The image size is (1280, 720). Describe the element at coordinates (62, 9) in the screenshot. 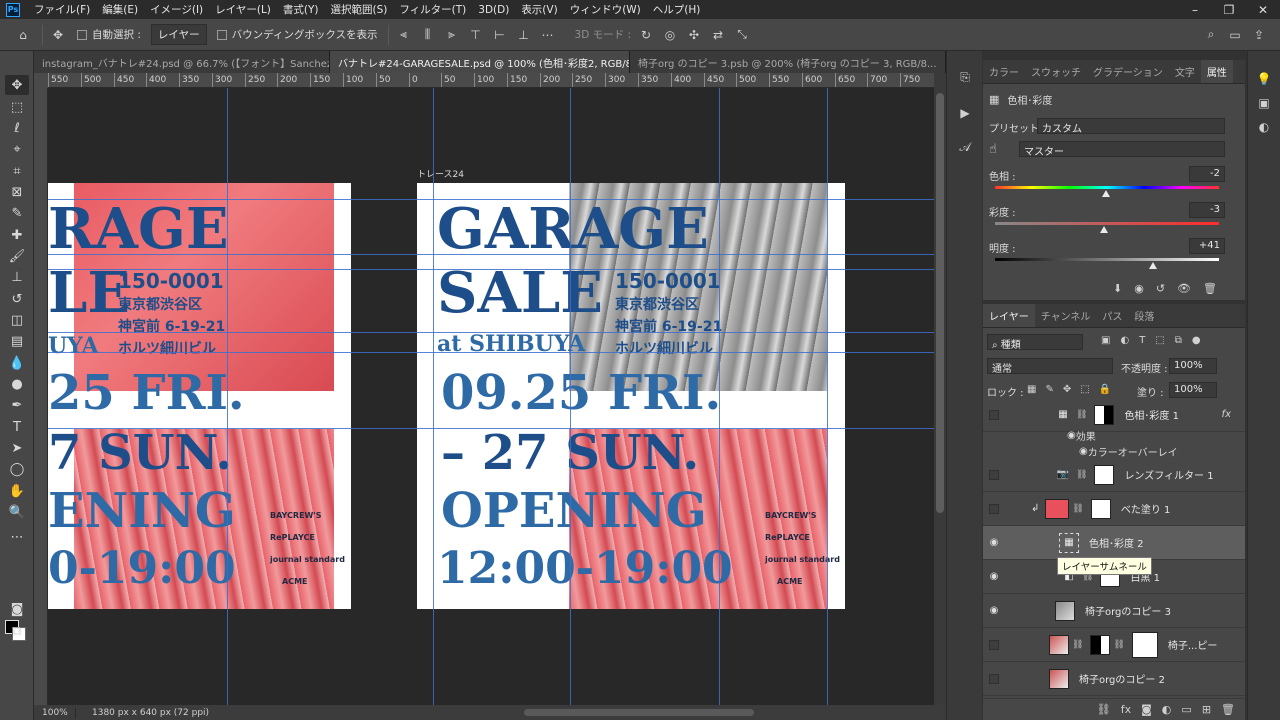

I see `menu-file: ファイル(F)` at that location.